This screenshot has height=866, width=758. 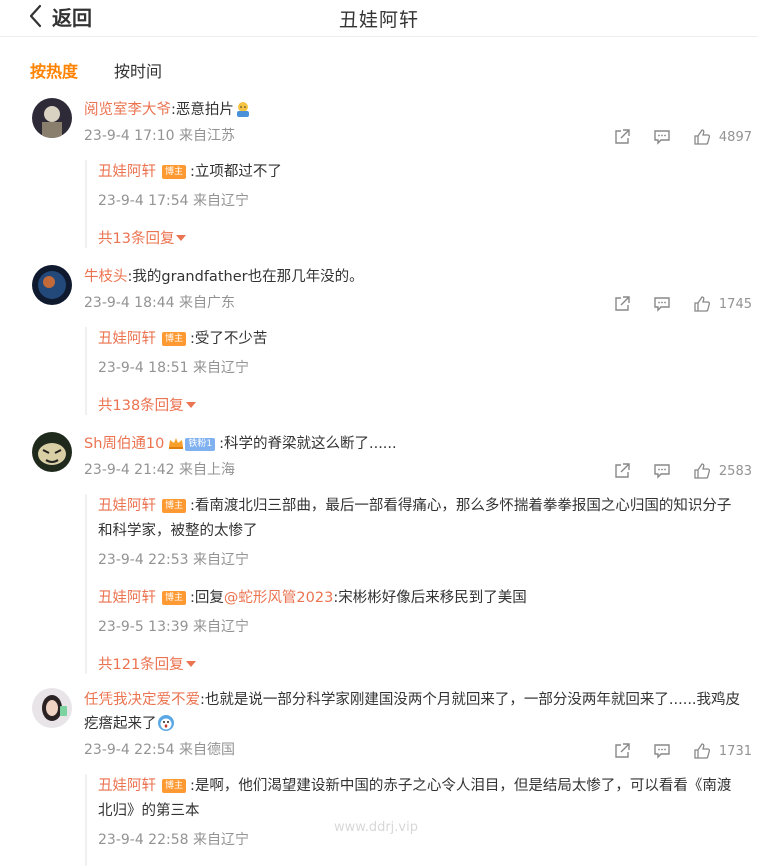 What do you see at coordinates (242, 109) in the screenshot?
I see `shrug-emoji-icon` at bounding box center [242, 109].